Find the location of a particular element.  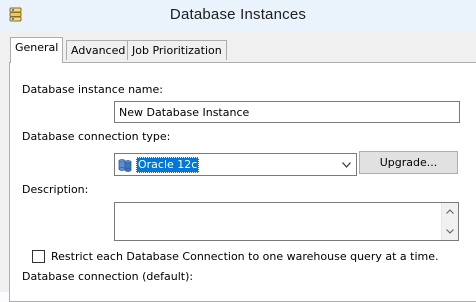

connection-type-label: Database connection type: is located at coordinates (96, 136).